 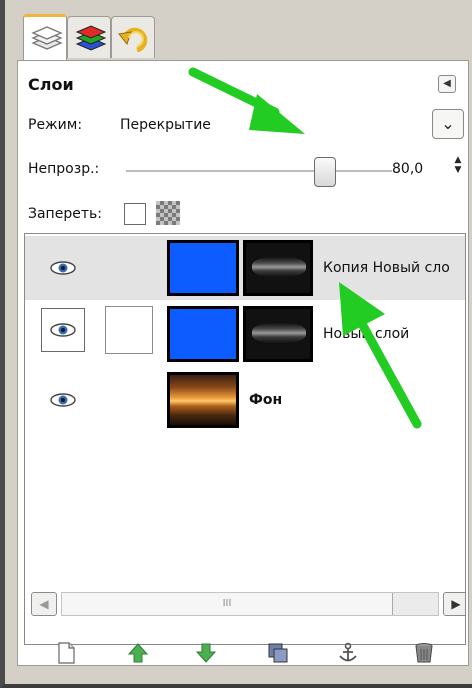 What do you see at coordinates (51, 84) in the screenshot?
I see `panel-title: Слои` at bounding box center [51, 84].